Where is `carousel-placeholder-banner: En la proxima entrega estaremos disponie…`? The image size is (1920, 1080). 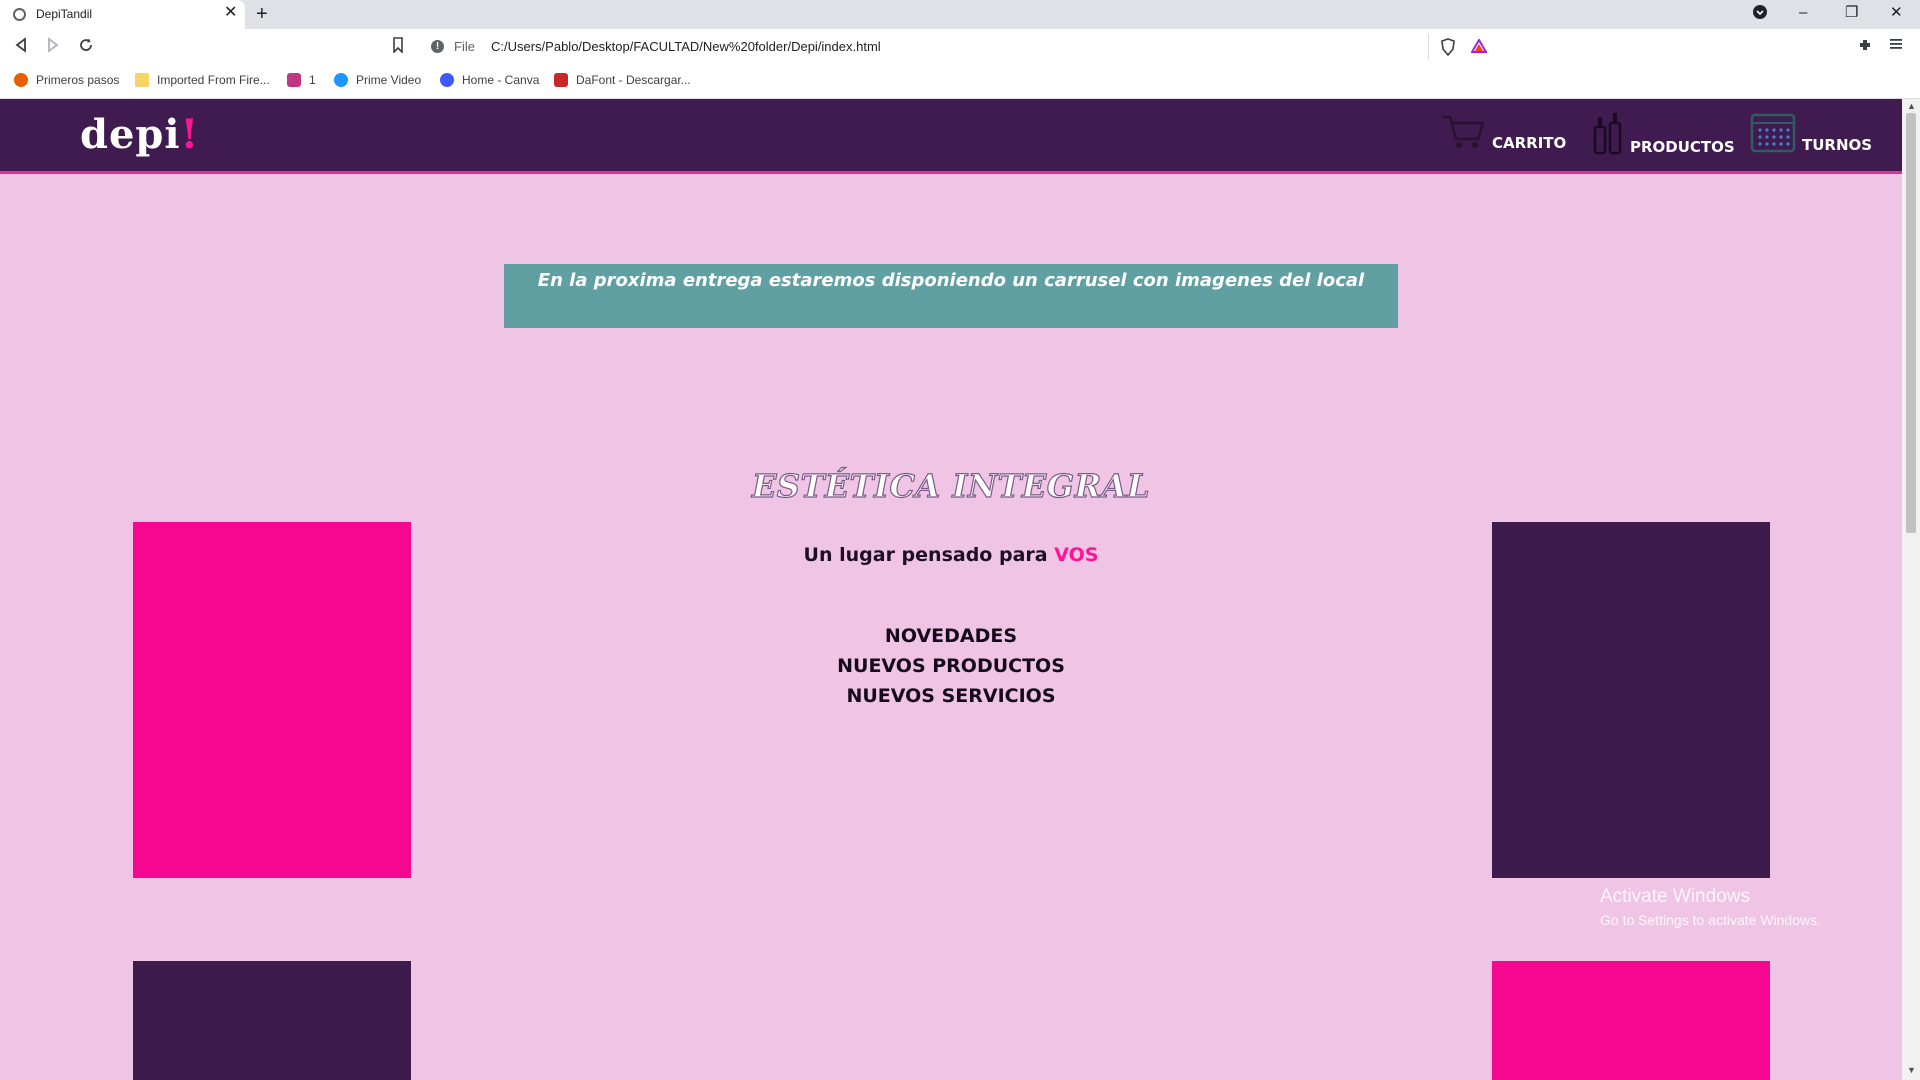 carousel-placeholder-banner: En la proxima entrega estaremos disponie… is located at coordinates (951, 296).